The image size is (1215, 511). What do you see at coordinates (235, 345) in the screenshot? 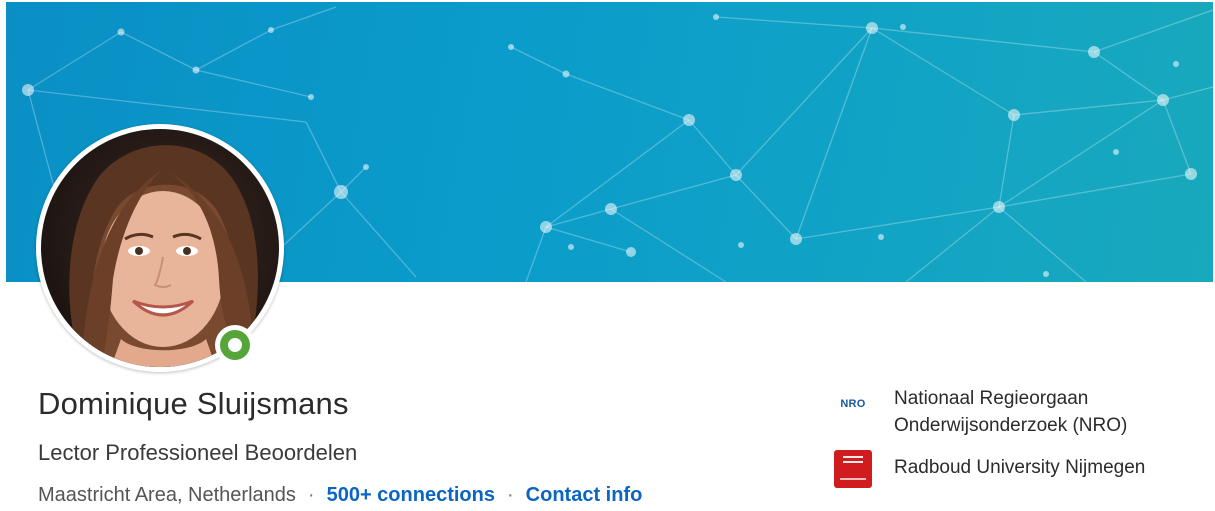
I see `online-status-icon` at bounding box center [235, 345].